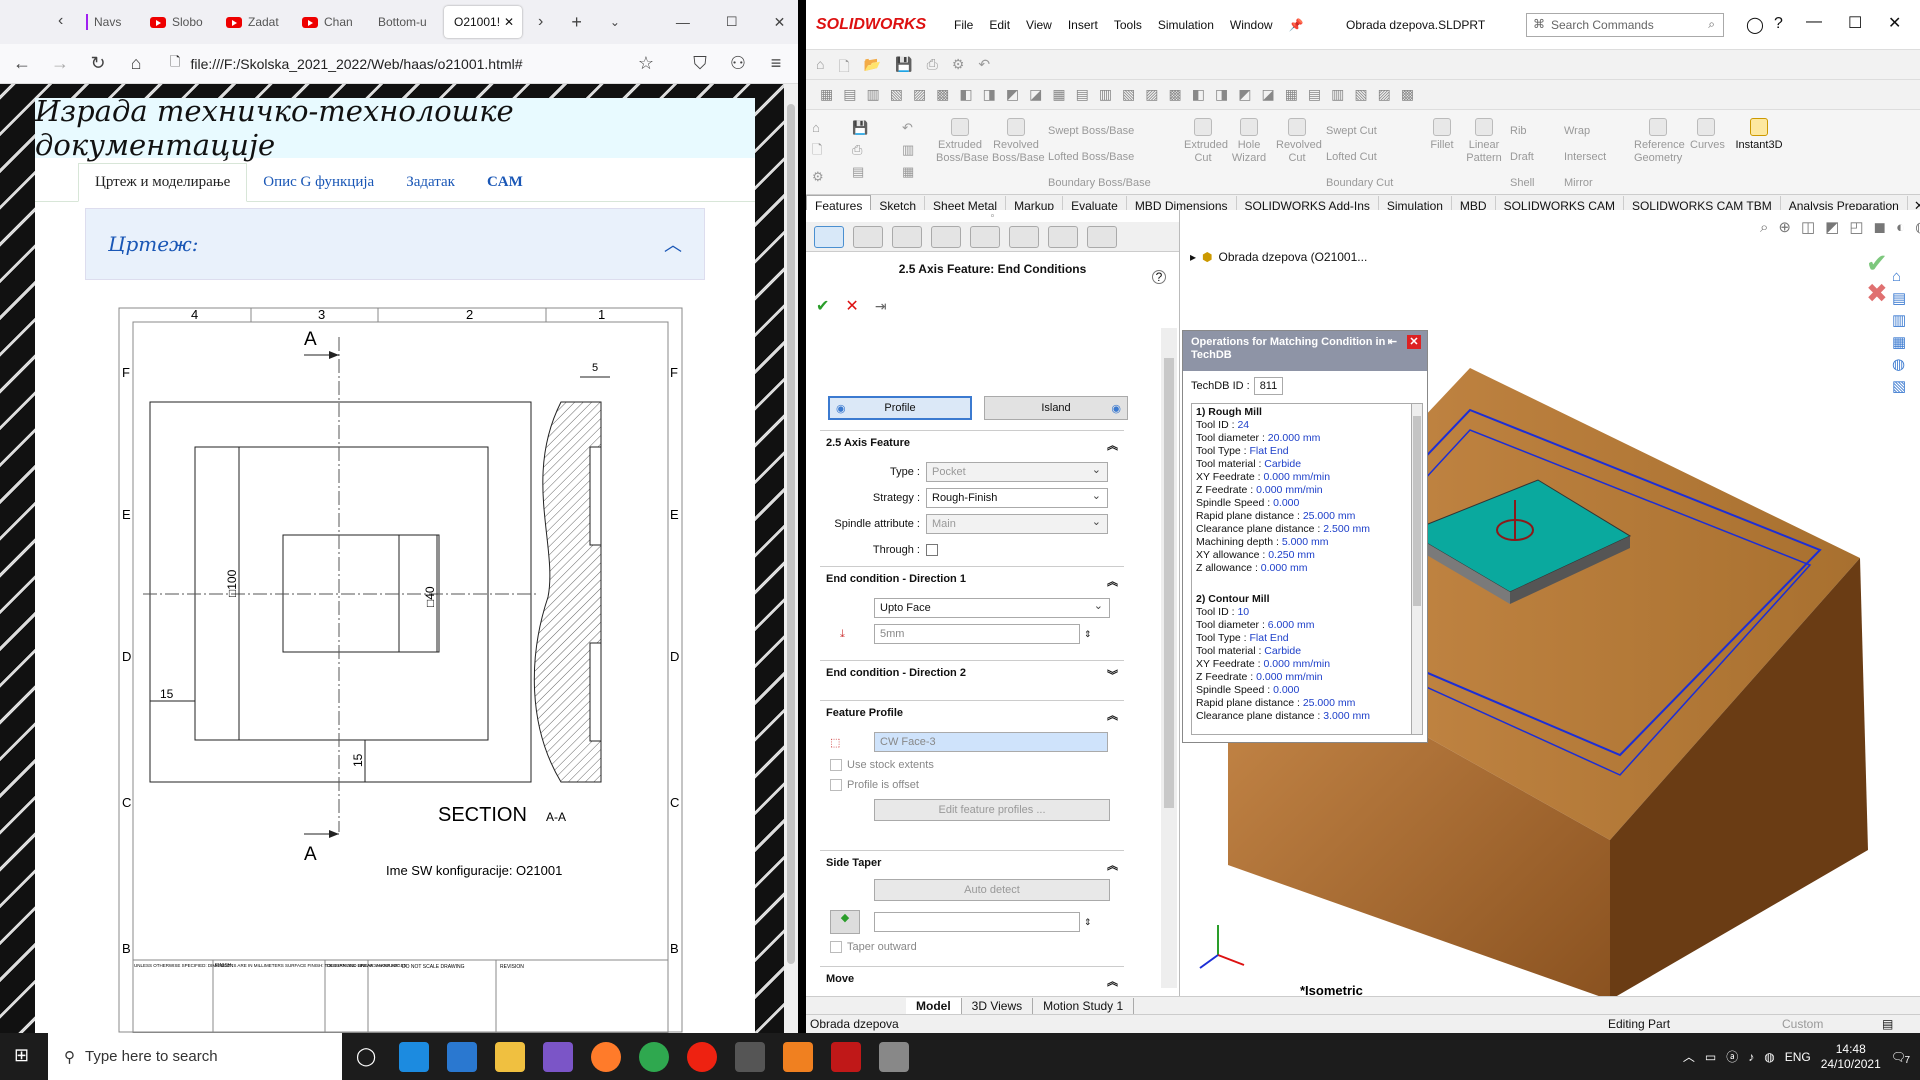 Image resolution: width=1920 pixels, height=1080 pixels. What do you see at coordinates (1778, 24) in the screenshot?
I see `help-icon: ?` at bounding box center [1778, 24].